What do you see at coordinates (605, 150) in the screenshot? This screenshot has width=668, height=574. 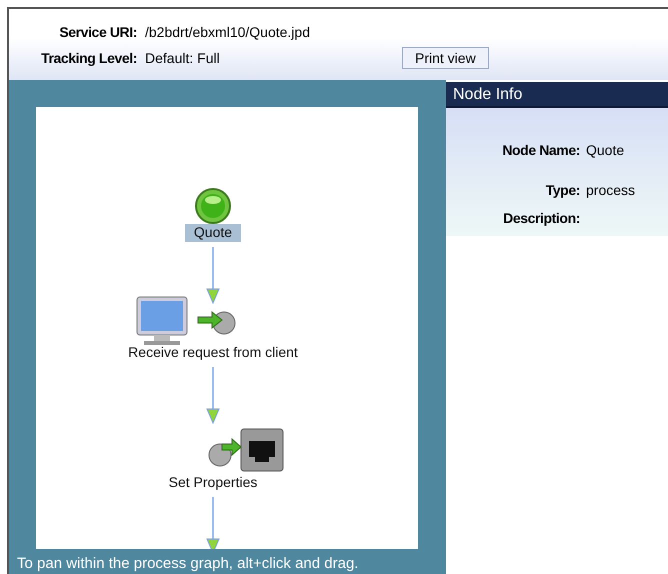 I see `info-value: Quote` at bounding box center [605, 150].